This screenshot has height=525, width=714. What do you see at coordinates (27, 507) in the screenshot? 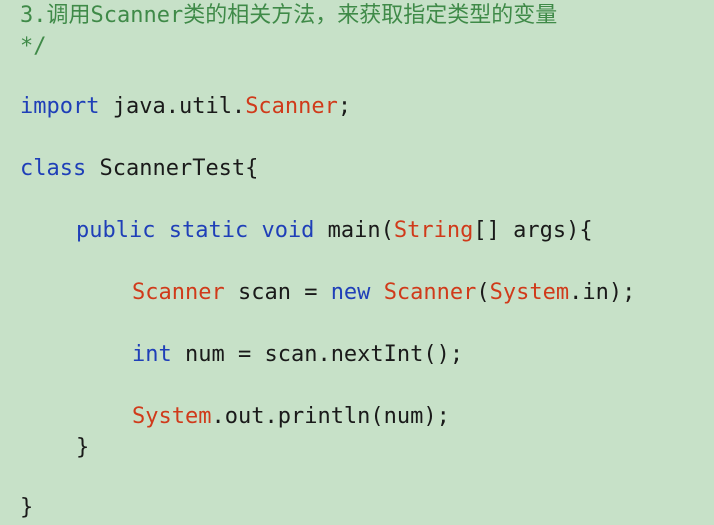
I see `class-close-brace: }` at bounding box center [27, 507].